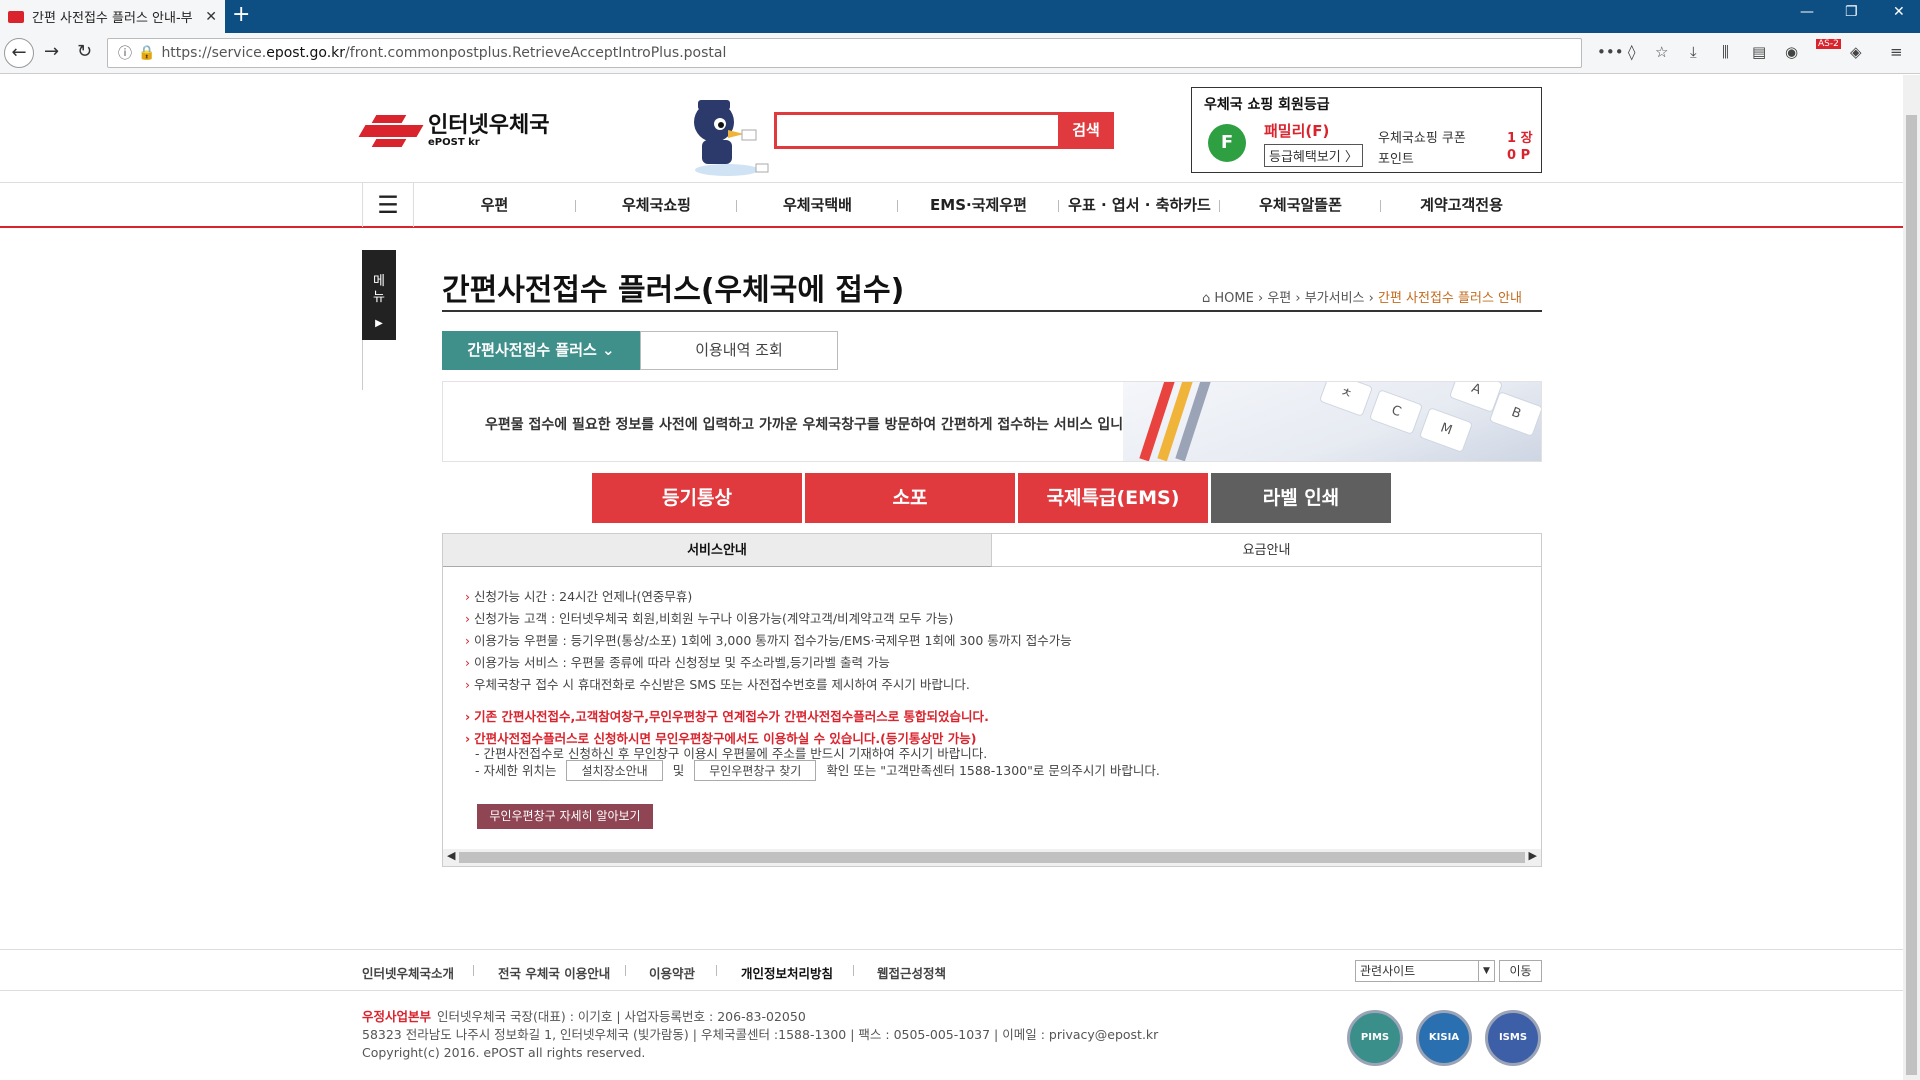 This screenshot has width=1920, height=1080. Describe the element at coordinates (1444, 1038) in the screenshot. I see `kisia-cert-icon: KISIA` at that location.